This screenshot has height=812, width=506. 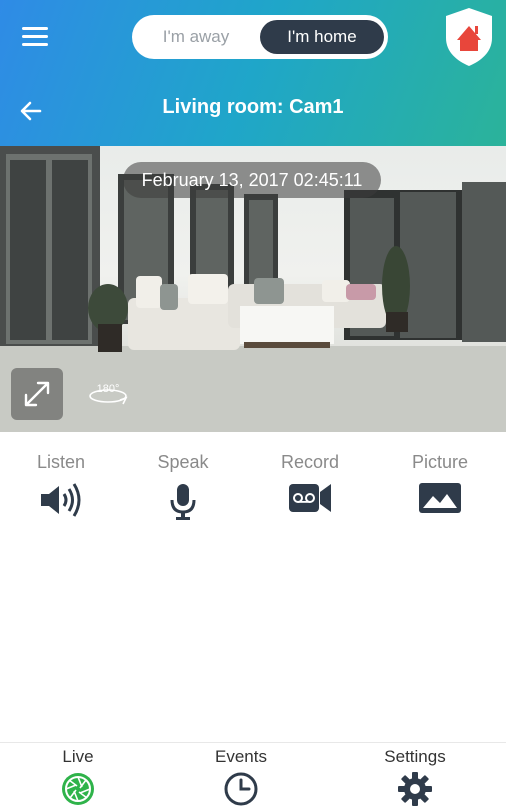 I want to click on listen-control: Listen, so click(x=61, y=487).